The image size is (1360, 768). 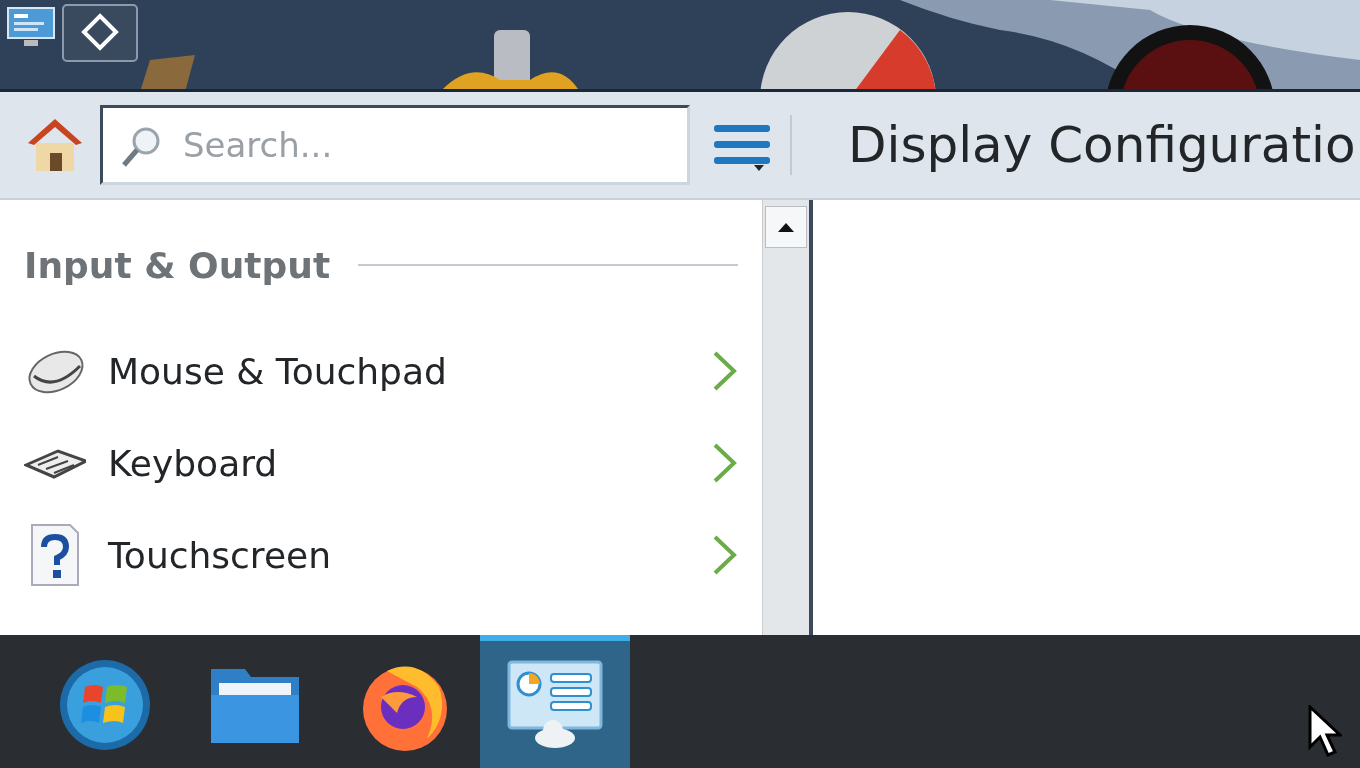 I want to click on monitor-icon, so click(x=31, y=26).